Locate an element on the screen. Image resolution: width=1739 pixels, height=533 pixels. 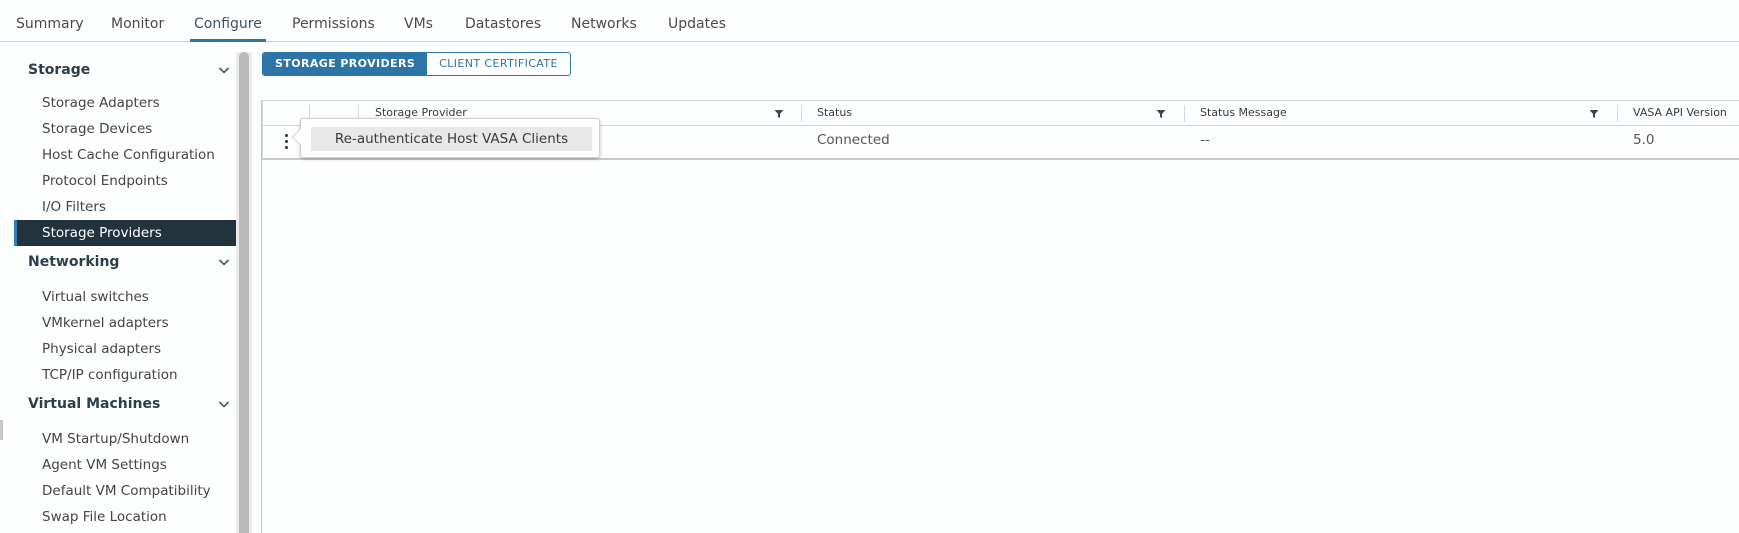
sidebar-item-label: Default VM Compatibility is located at coordinates (126, 491).